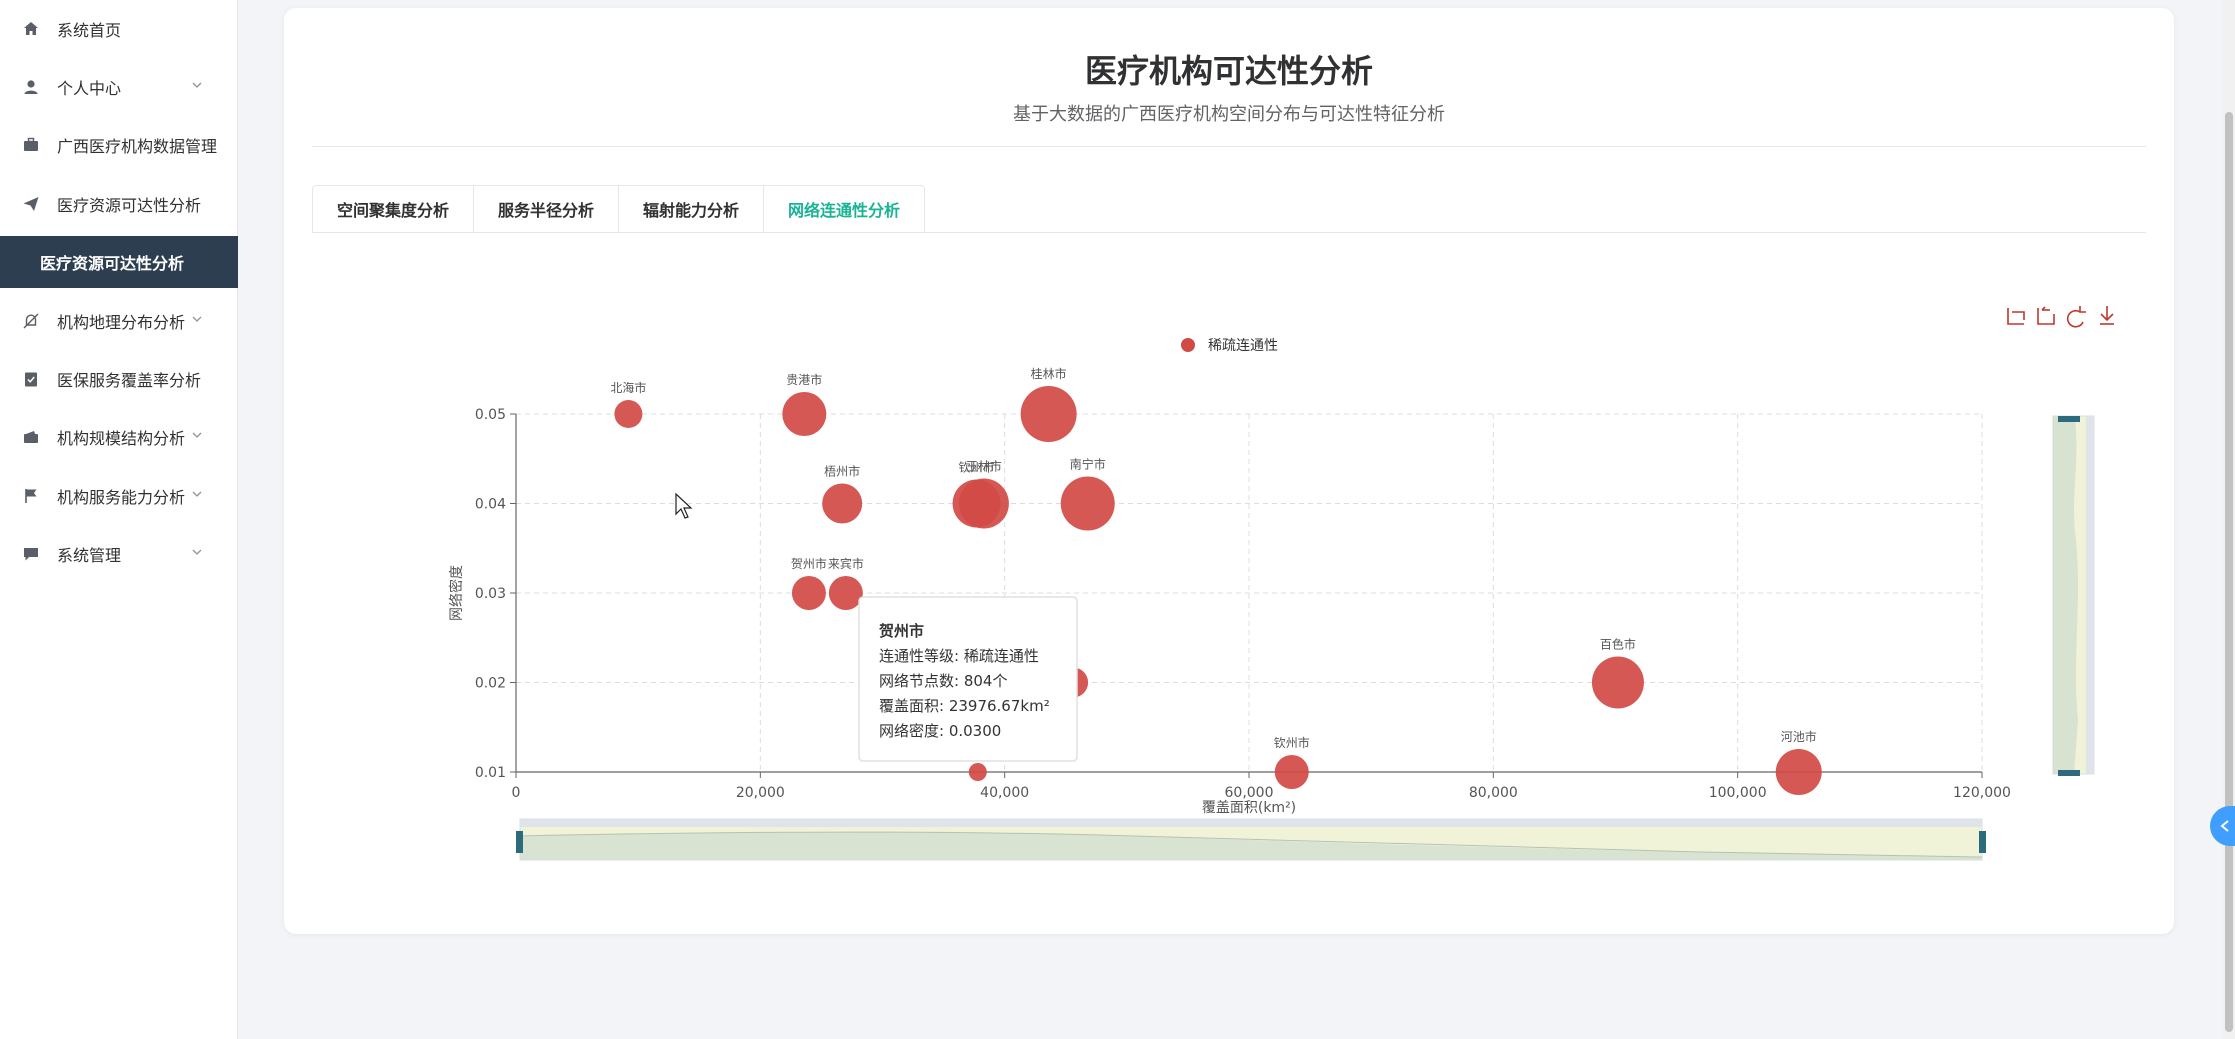  What do you see at coordinates (809, 563) in the screenshot?
I see `point-label: 贺州市` at bounding box center [809, 563].